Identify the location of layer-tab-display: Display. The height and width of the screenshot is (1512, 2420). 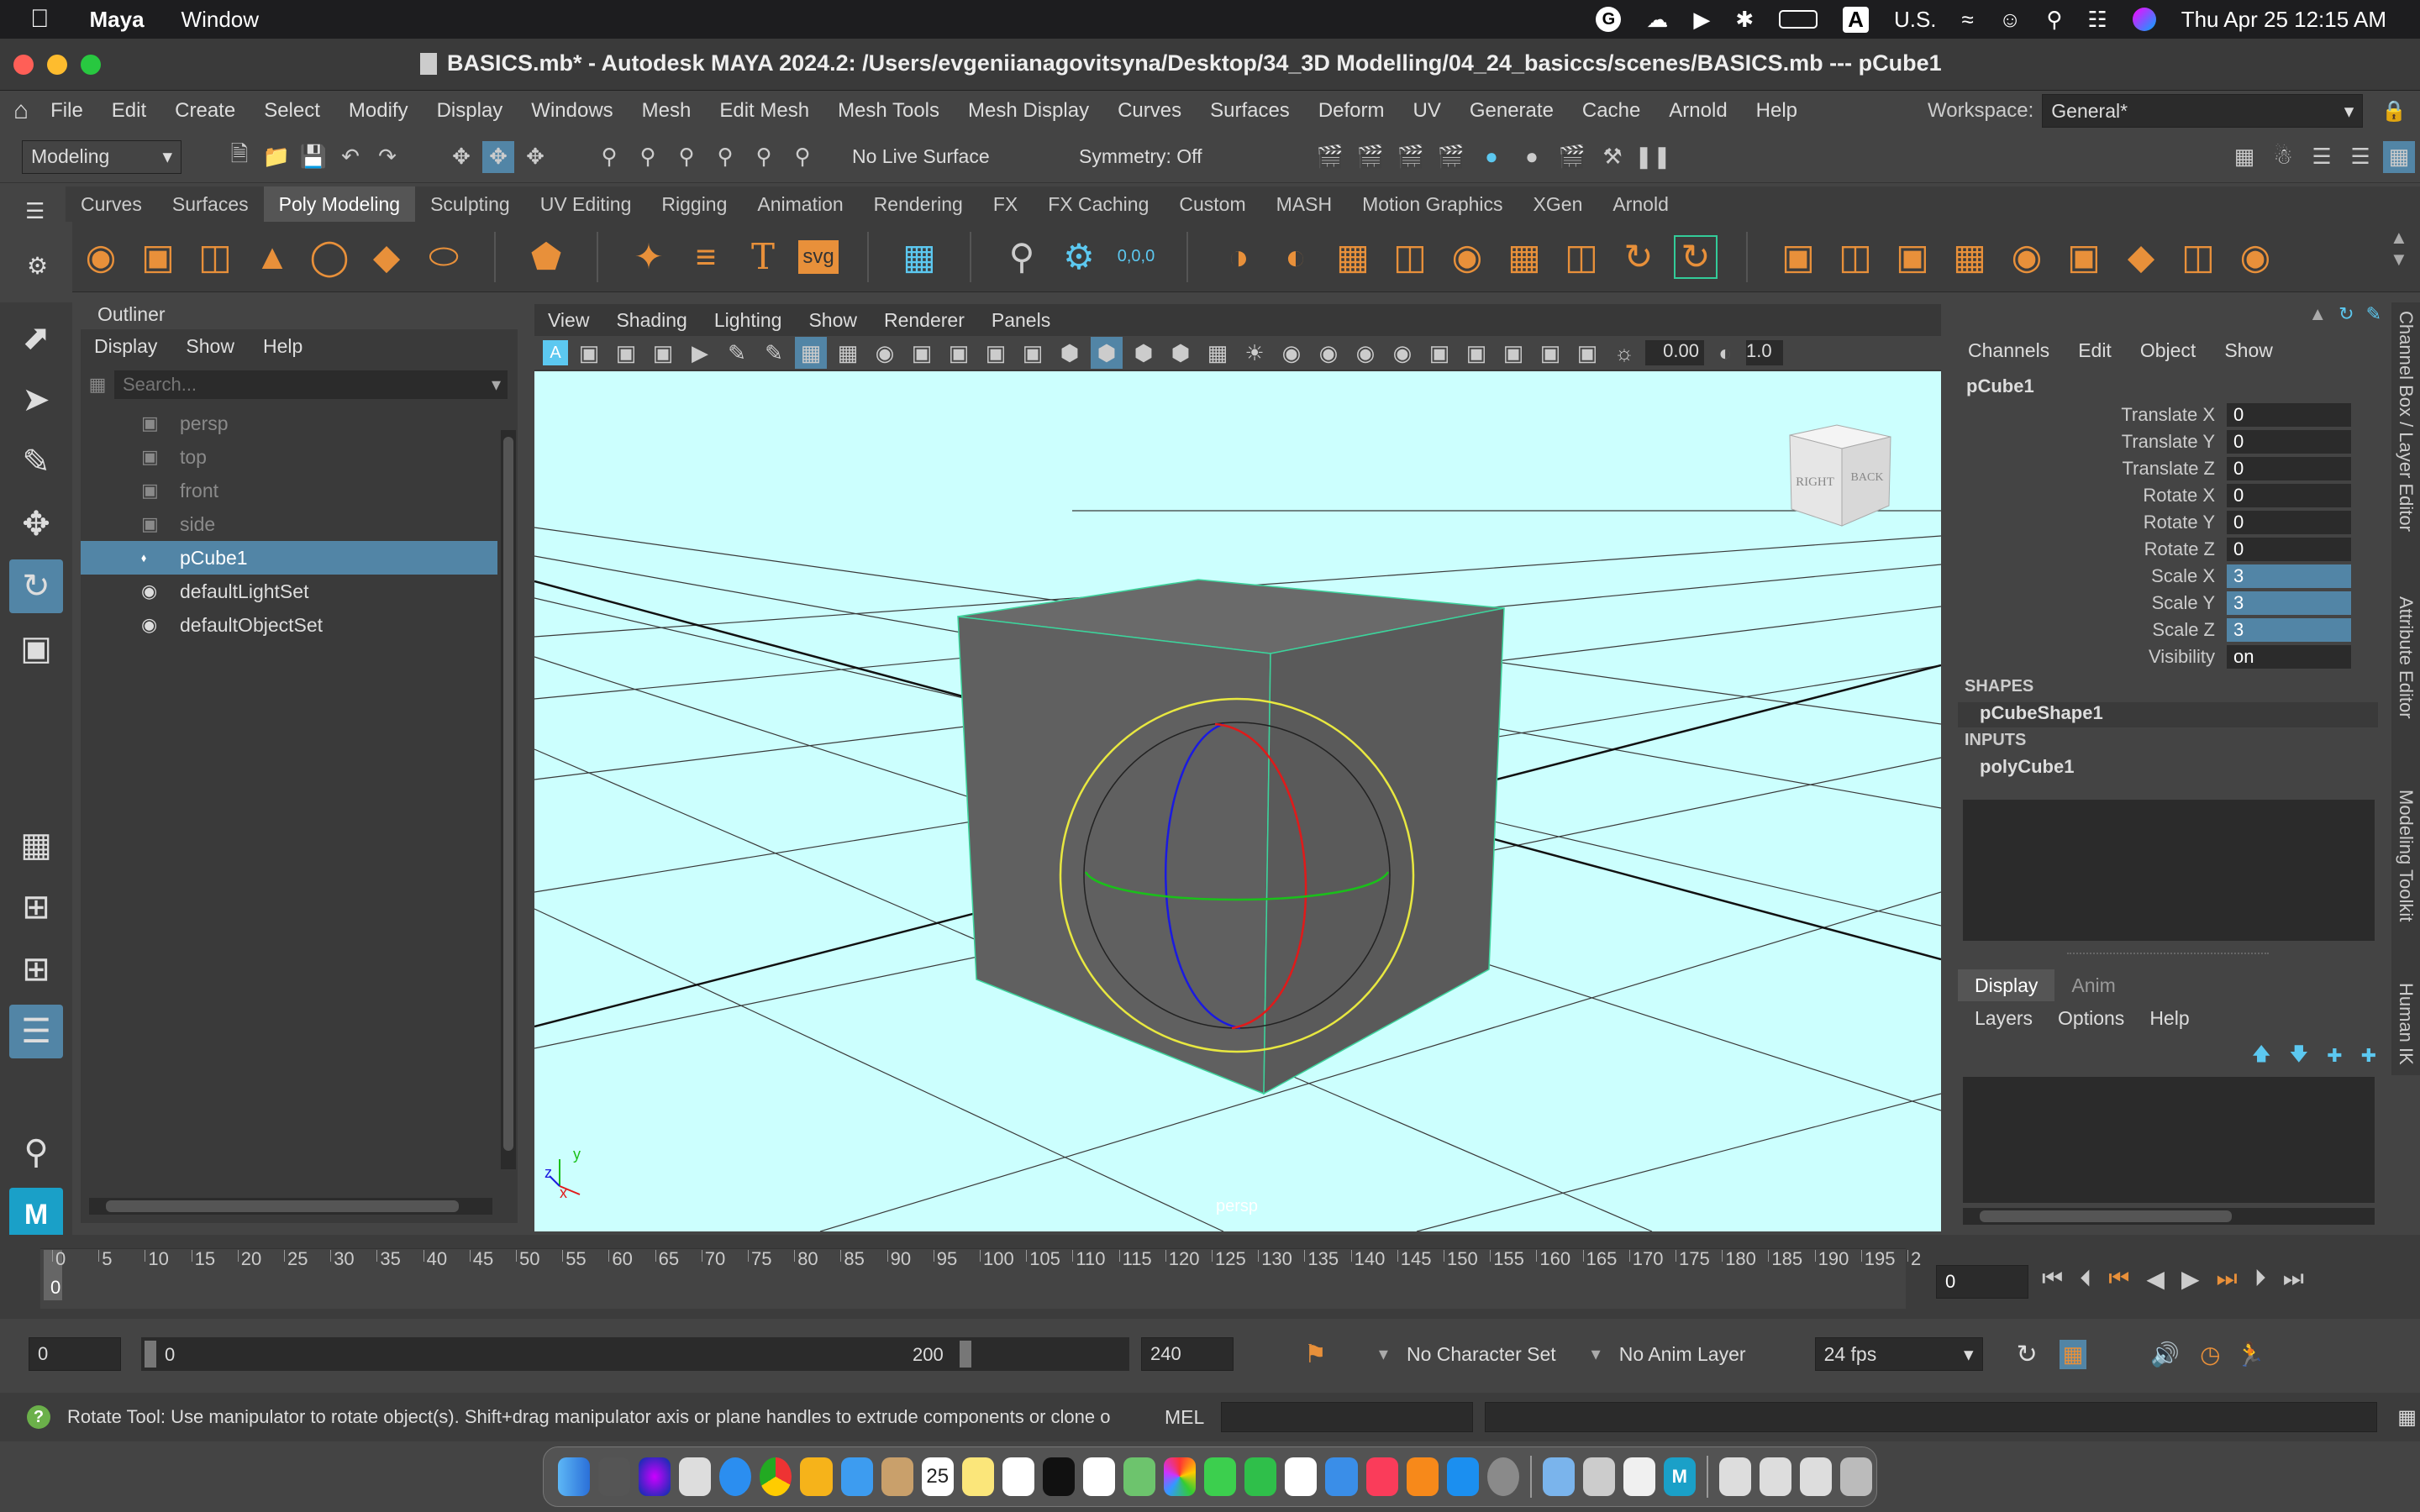
(2006, 985).